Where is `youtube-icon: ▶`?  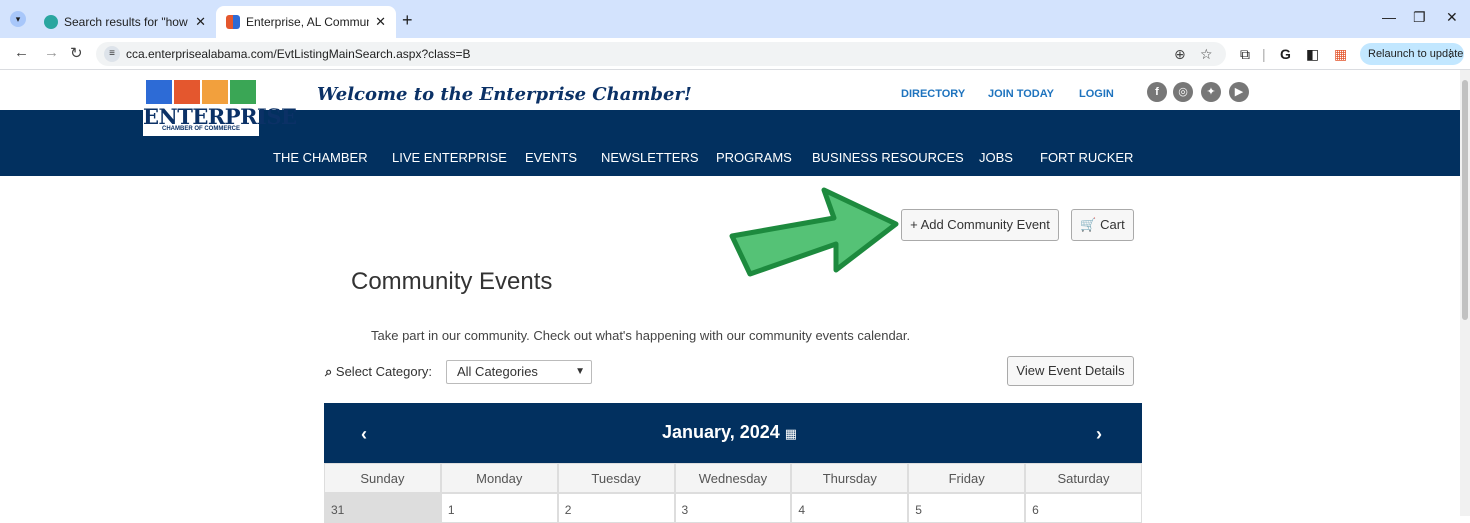
youtube-icon: ▶ is located at coordinates (1239, 92).